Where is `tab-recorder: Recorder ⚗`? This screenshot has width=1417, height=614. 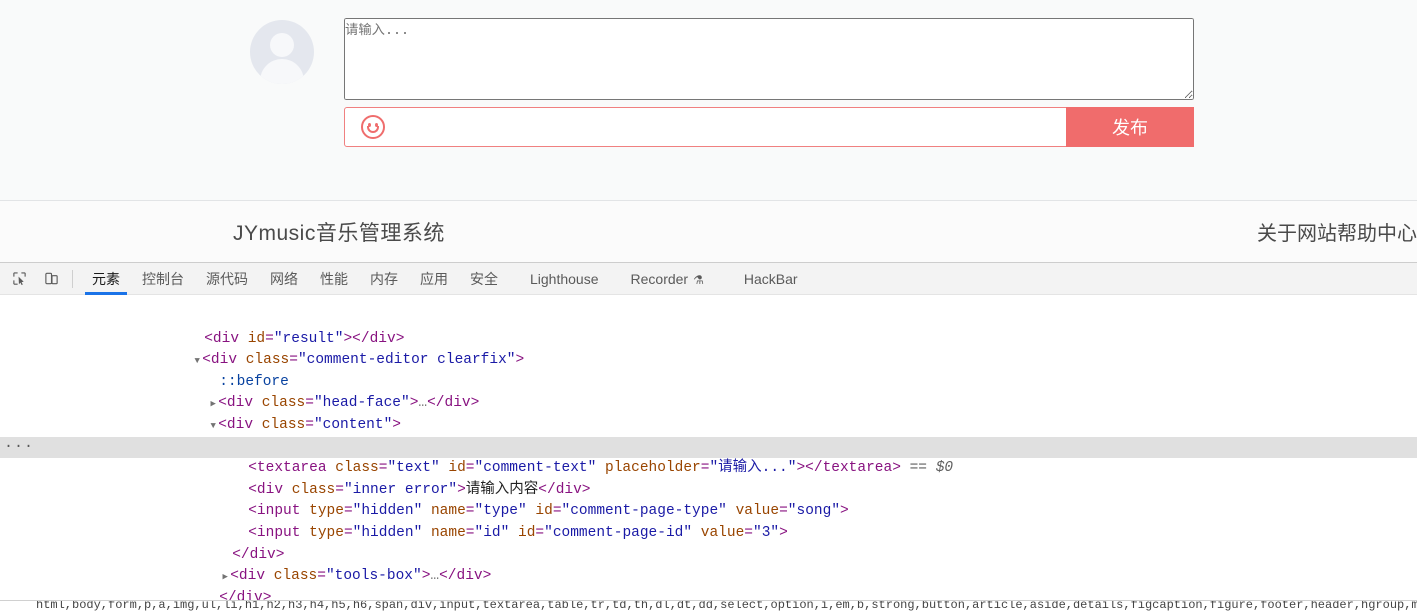
tab-recorder: Recorder ⚗ is located at coordinates (667, 279).